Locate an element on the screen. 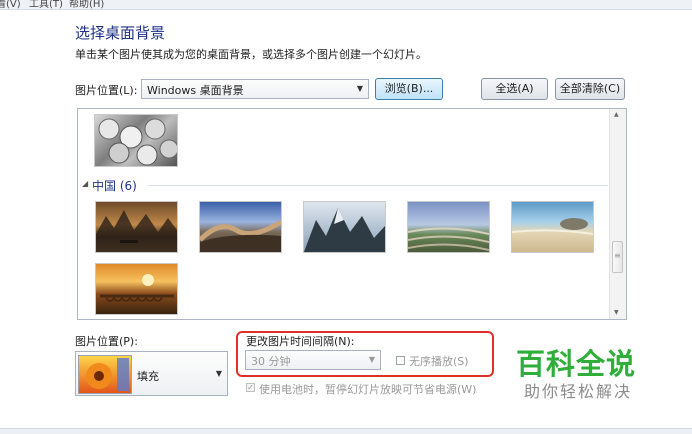  menu-bar: 看(V) 工具(T) 帮助(H) is located at coordinates (346, 5).